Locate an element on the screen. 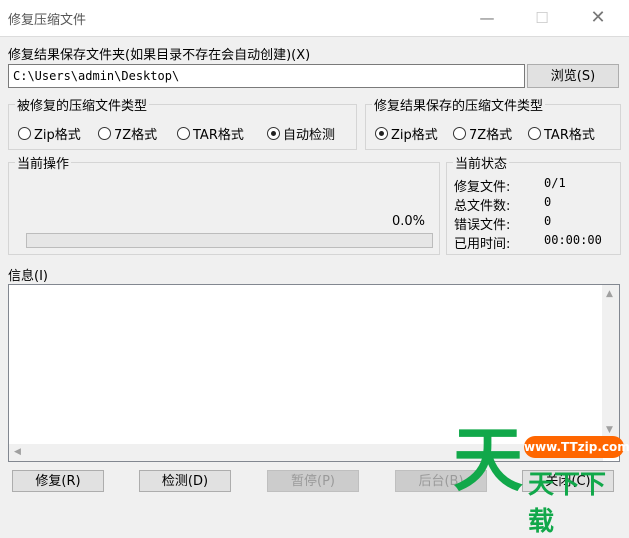  result-type-title: 修复结果保存的压缩文件类型 is located at coordinates (459, 104).